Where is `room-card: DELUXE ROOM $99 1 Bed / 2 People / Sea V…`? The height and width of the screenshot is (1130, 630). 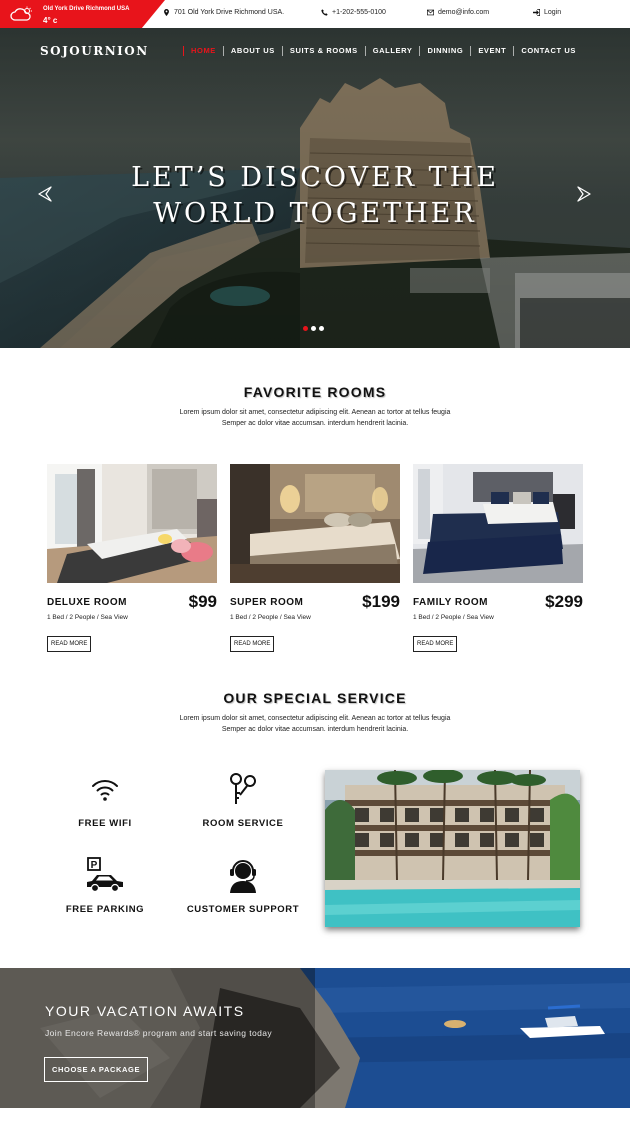
room-card: DELUXE ROOM $99 1 Bed / 2 People / Sea V… is located at coordinates (132, 558).